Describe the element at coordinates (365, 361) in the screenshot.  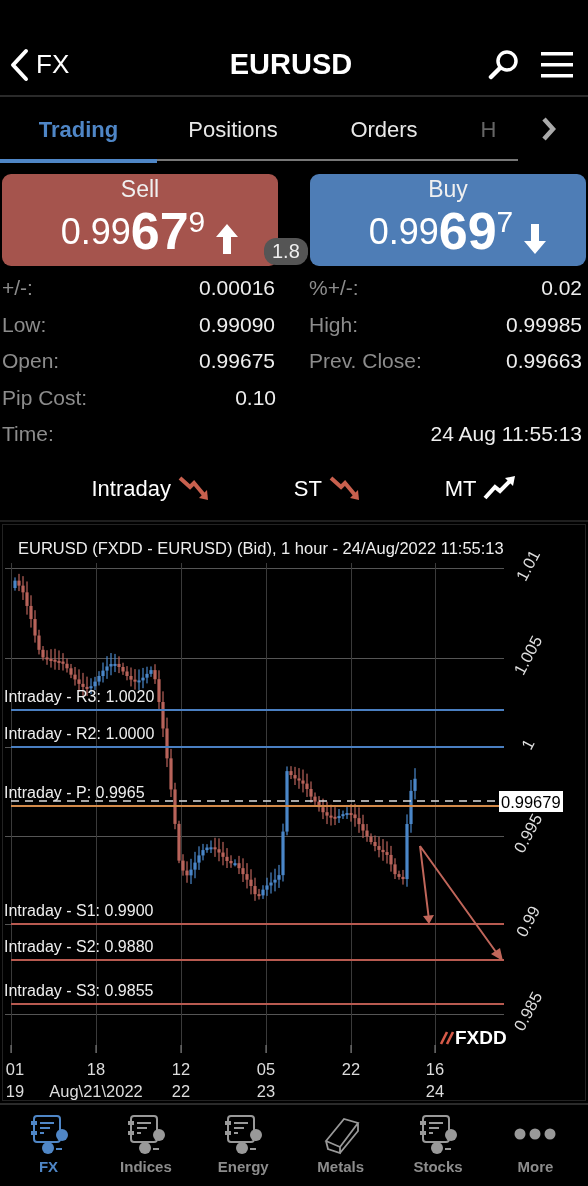
I see `stat-label: Prev. Close:` at that location.